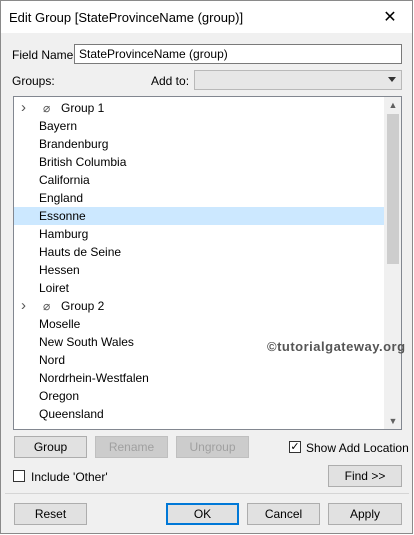  Describe the element at coordinates (126, 17) in the screenshot. I see `window-title: Edit Group [StateProvinceName (group)]` at that location.